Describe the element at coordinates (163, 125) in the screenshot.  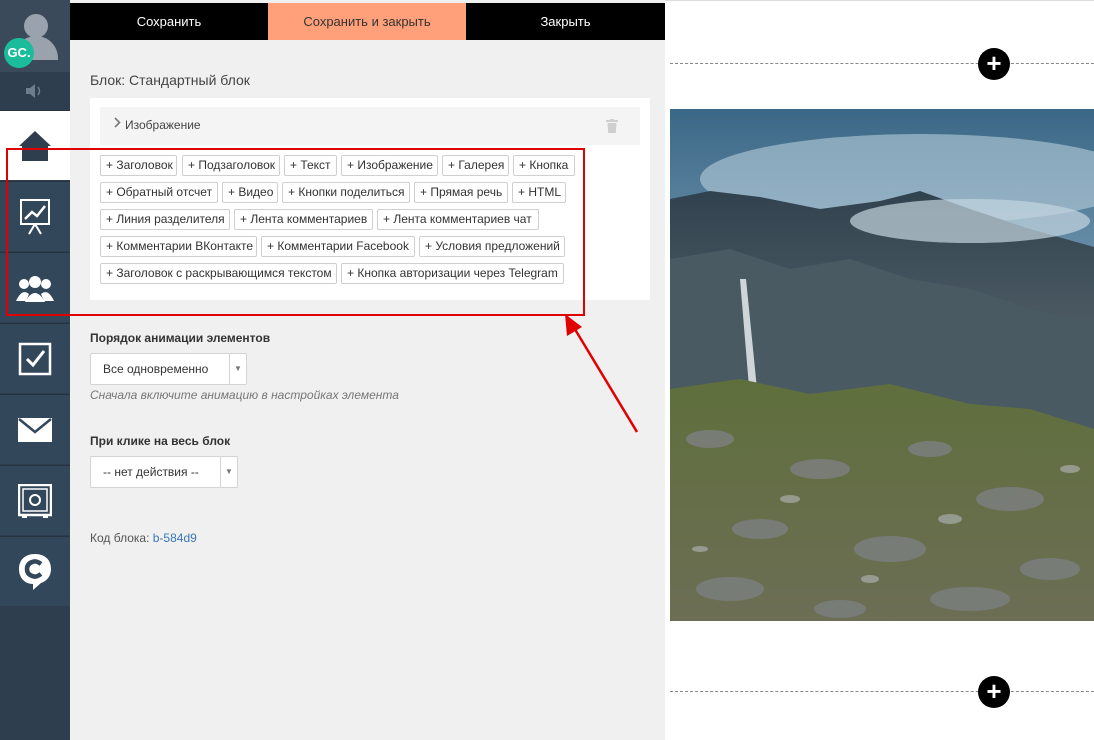
I see `element-row-label: Изображение` at that location.